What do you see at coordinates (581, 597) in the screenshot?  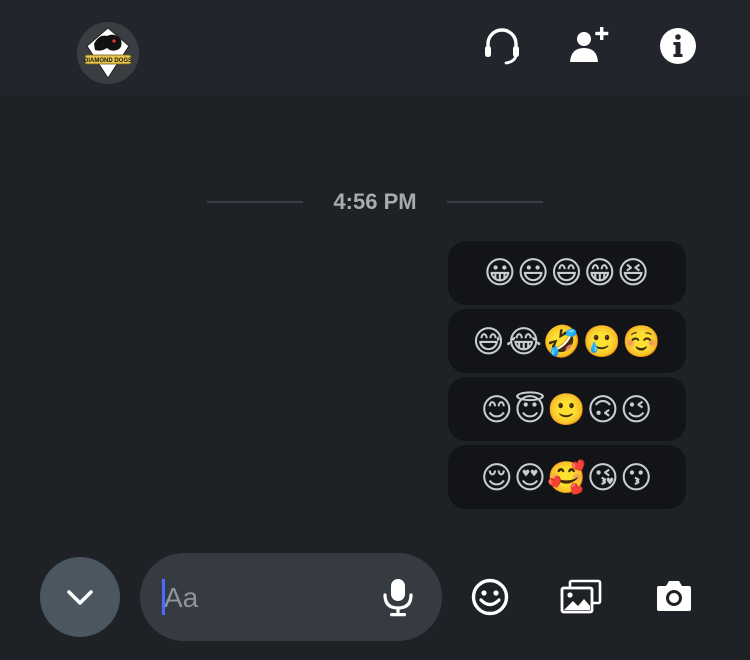 I see `gallery-icon` at bounding box center [581, 597].